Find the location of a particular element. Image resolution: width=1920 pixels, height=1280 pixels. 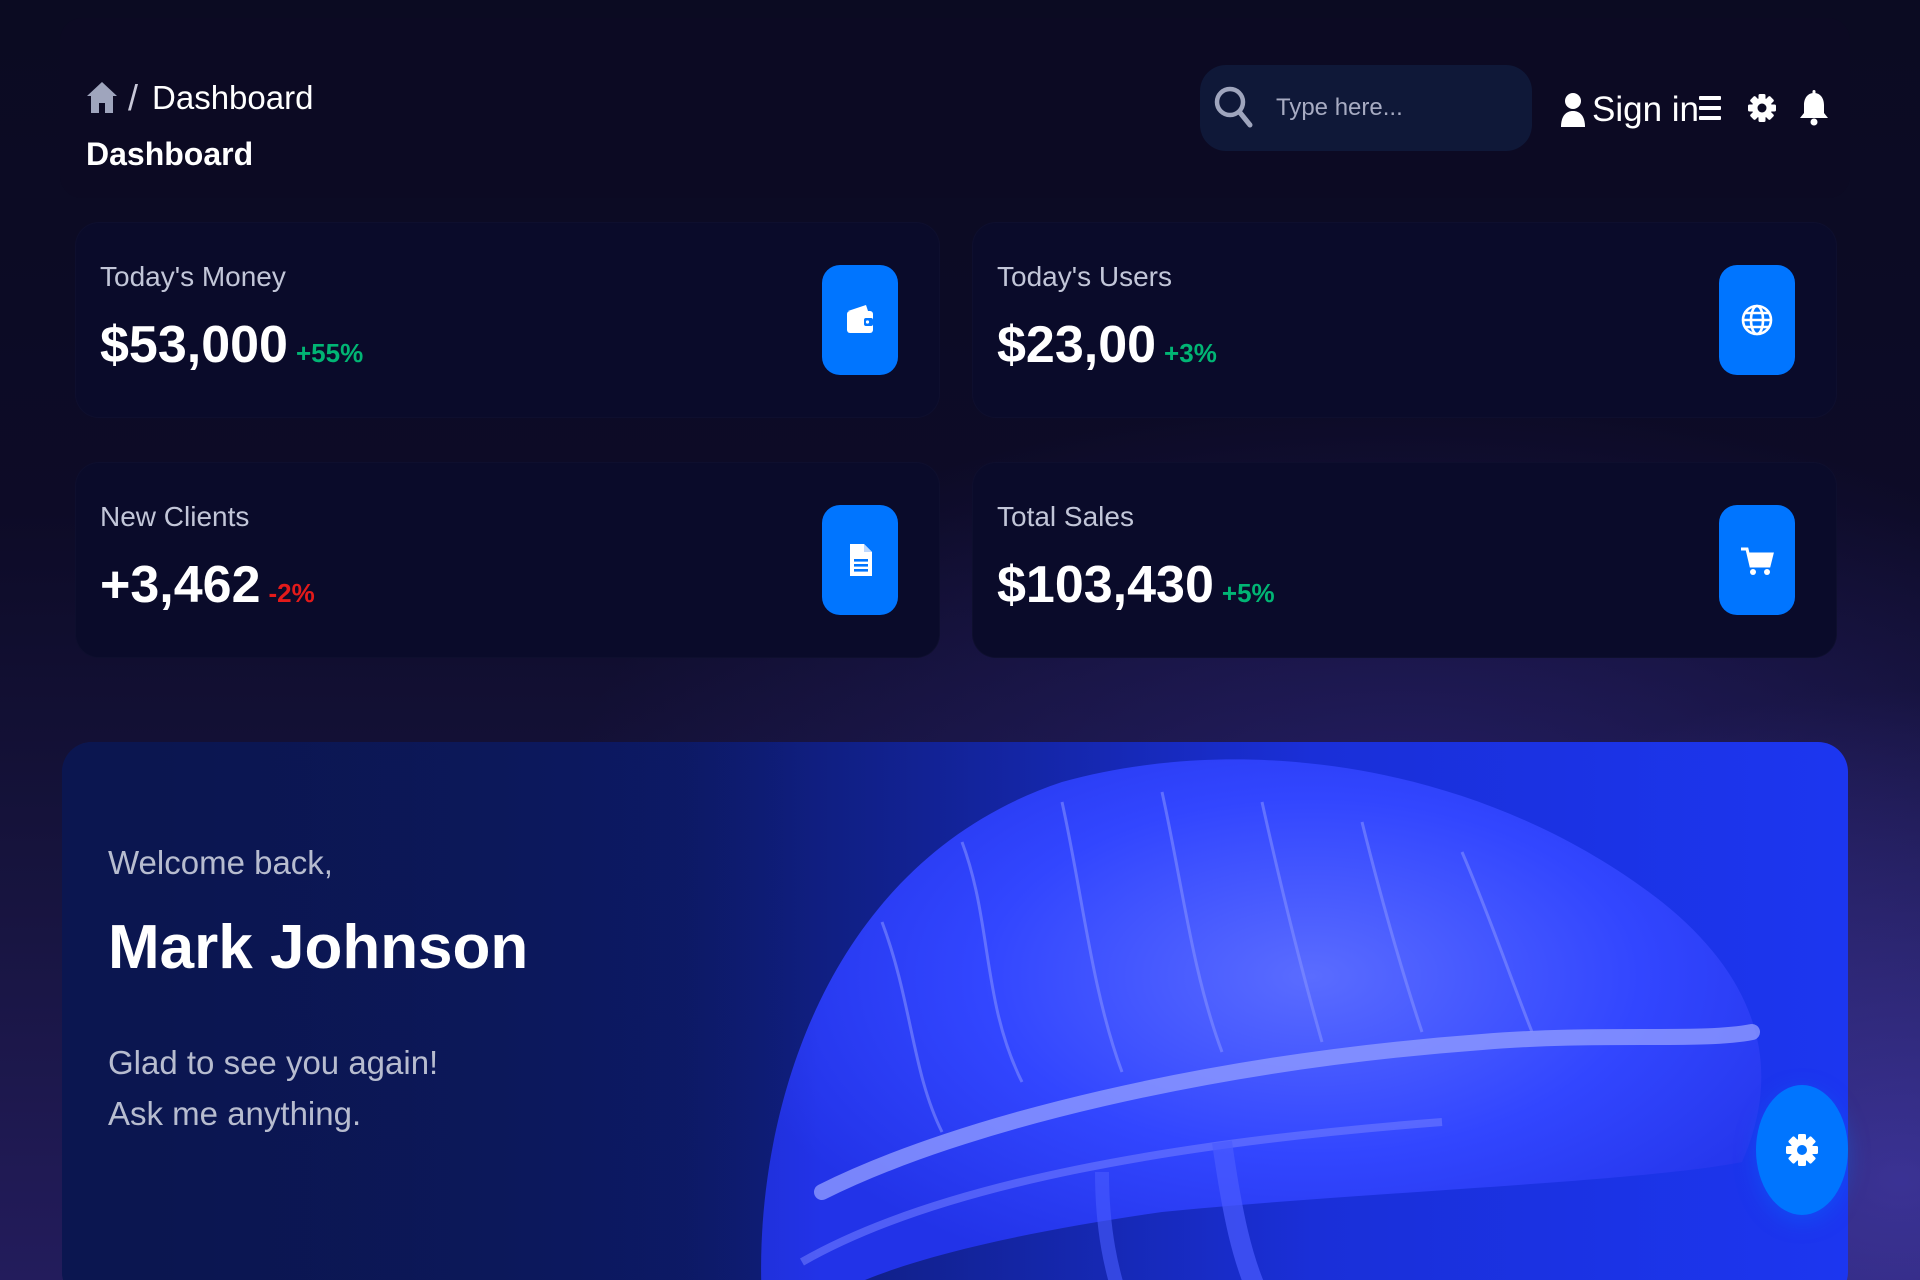

stat-card-total-sales: Total Sales $103,430 +5% is located at coordinates (1404, 560).